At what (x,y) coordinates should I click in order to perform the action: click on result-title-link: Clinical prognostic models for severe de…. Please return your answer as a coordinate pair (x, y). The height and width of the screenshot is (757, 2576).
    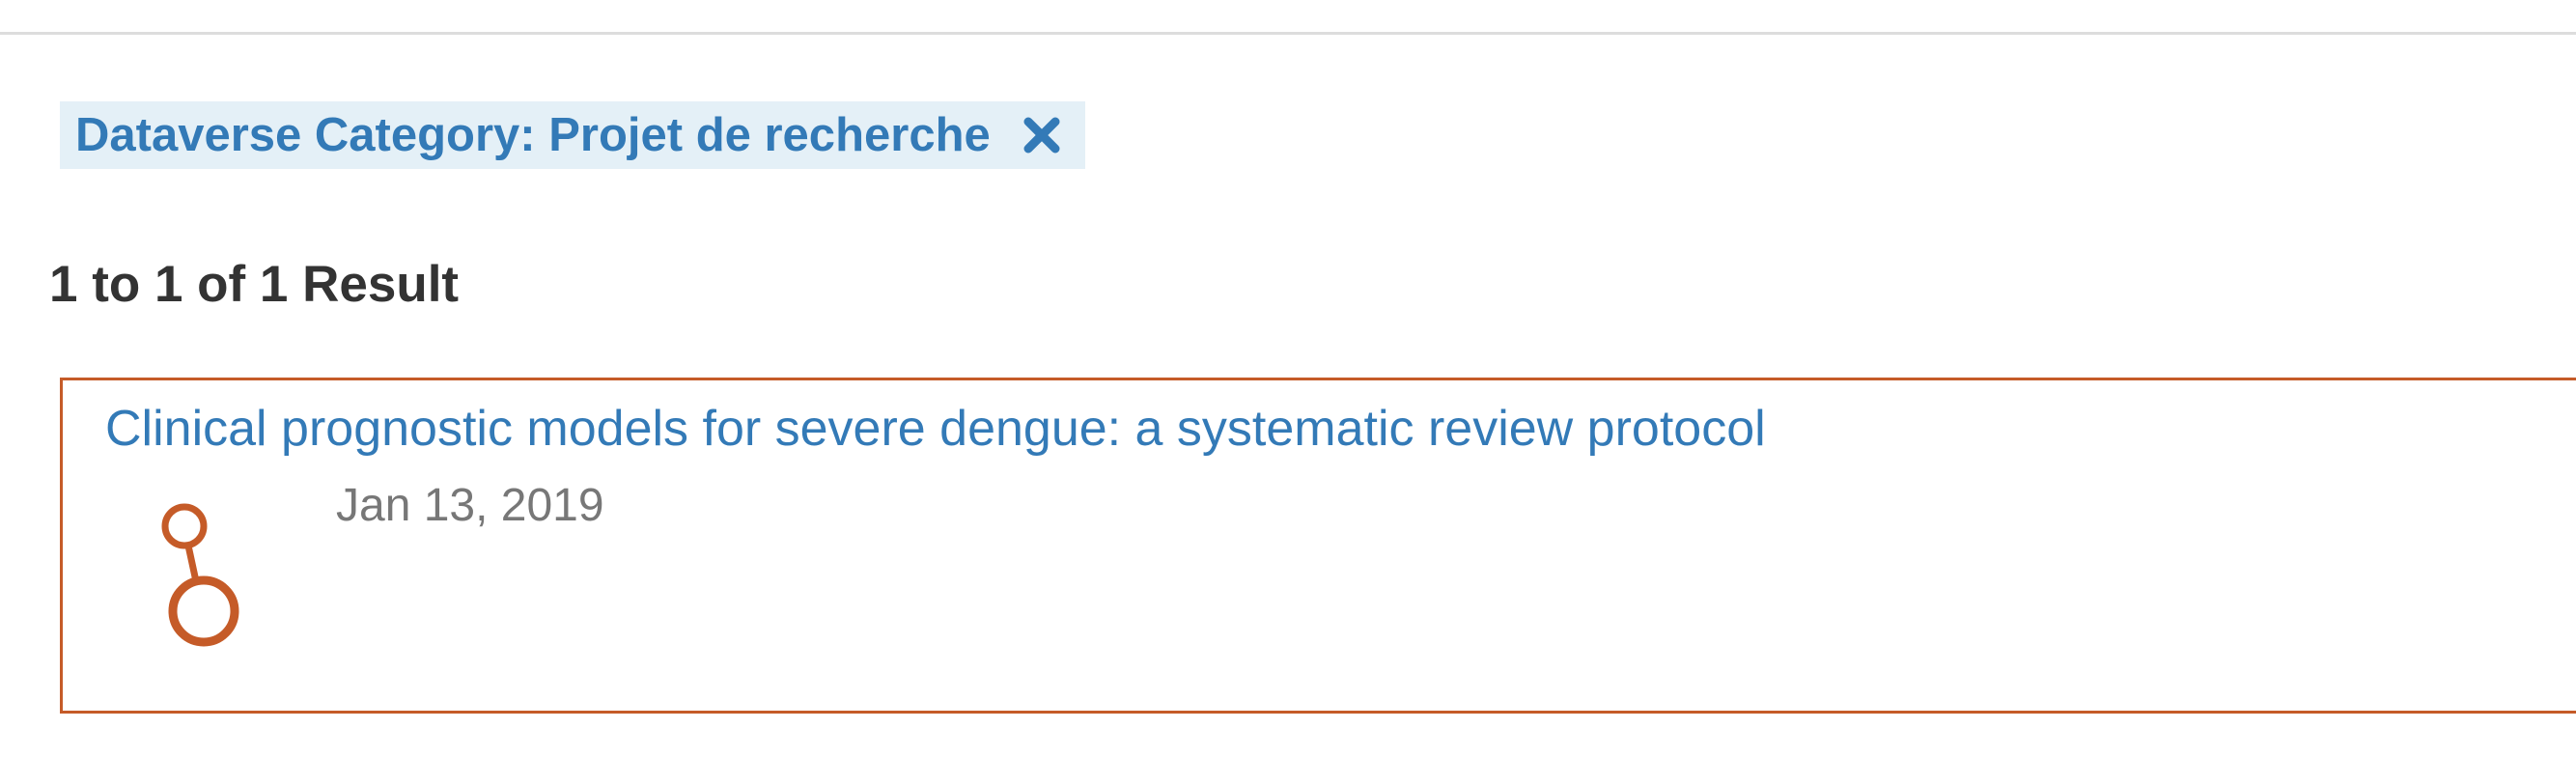
    Looking at the image, I should click on (936, 429).